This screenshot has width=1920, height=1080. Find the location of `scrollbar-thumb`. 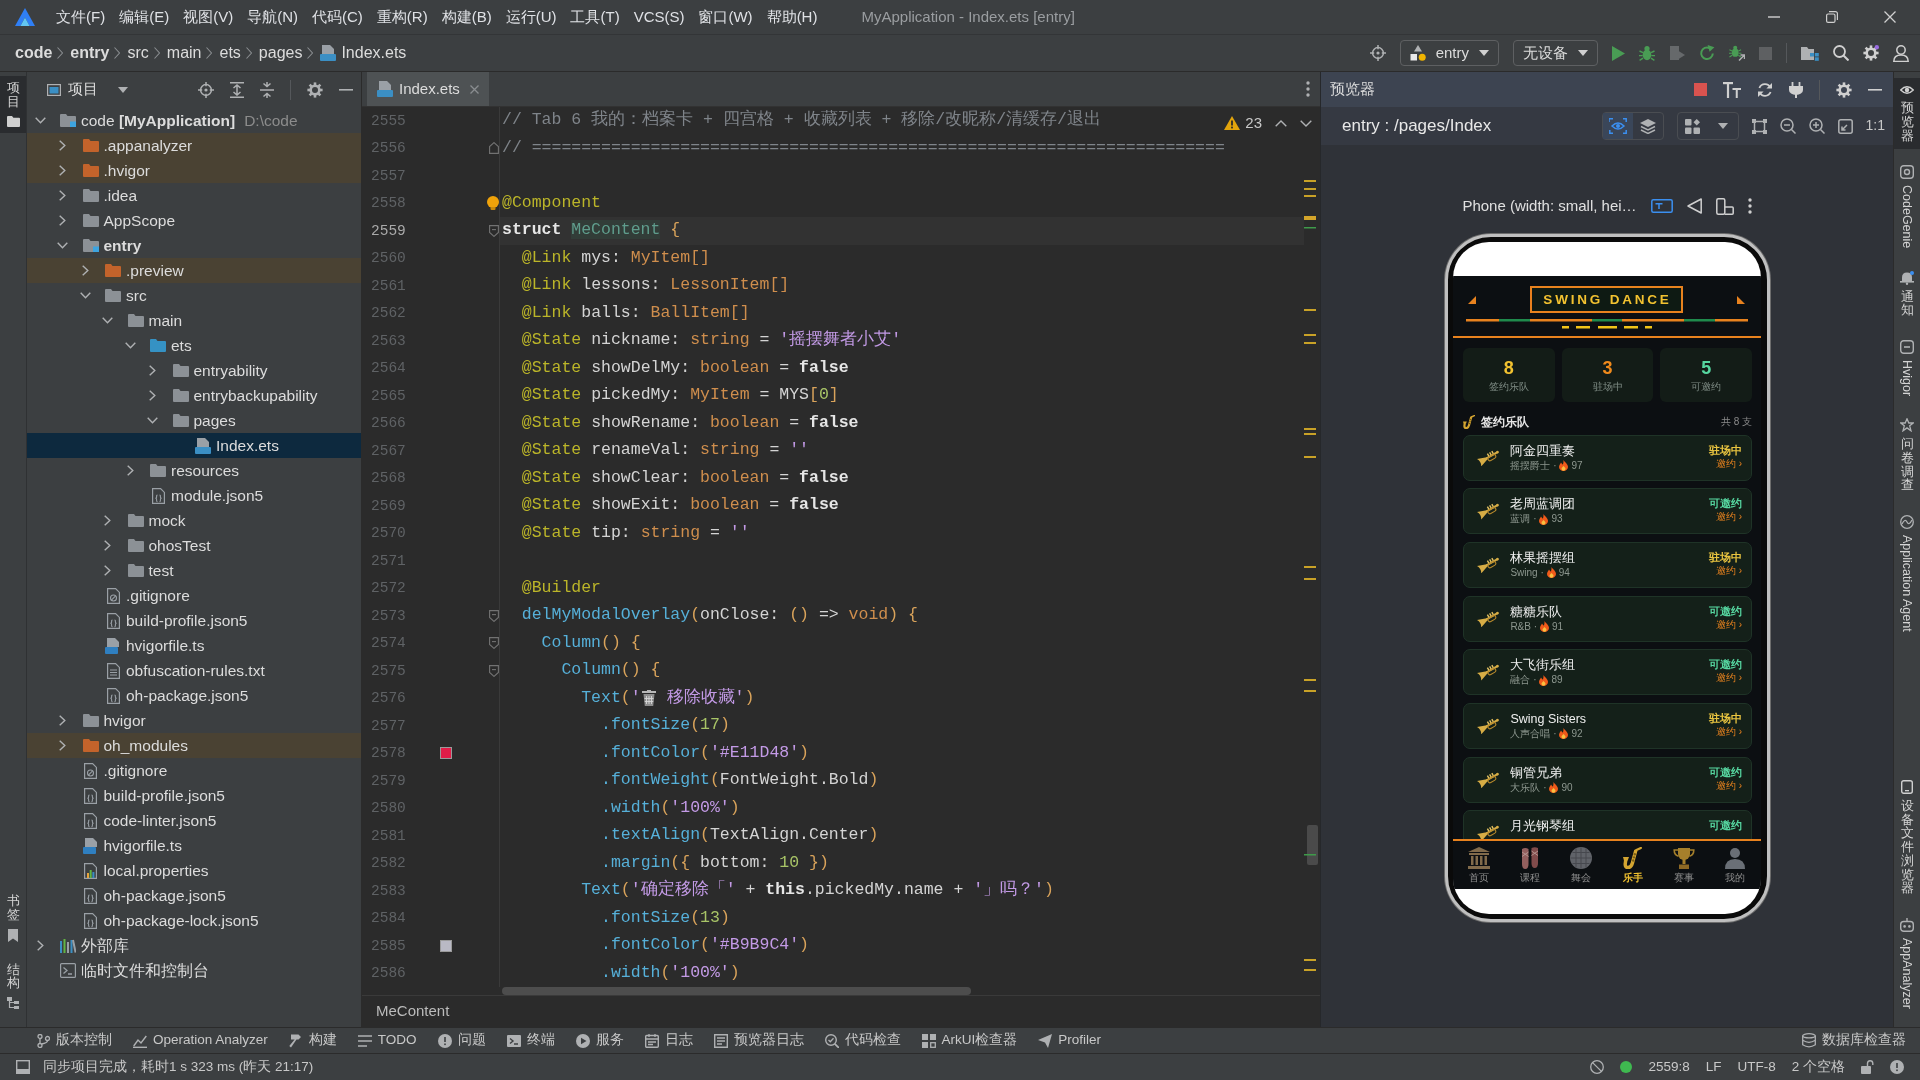

scrollbar-thumb is located at coordinates (736, 991).